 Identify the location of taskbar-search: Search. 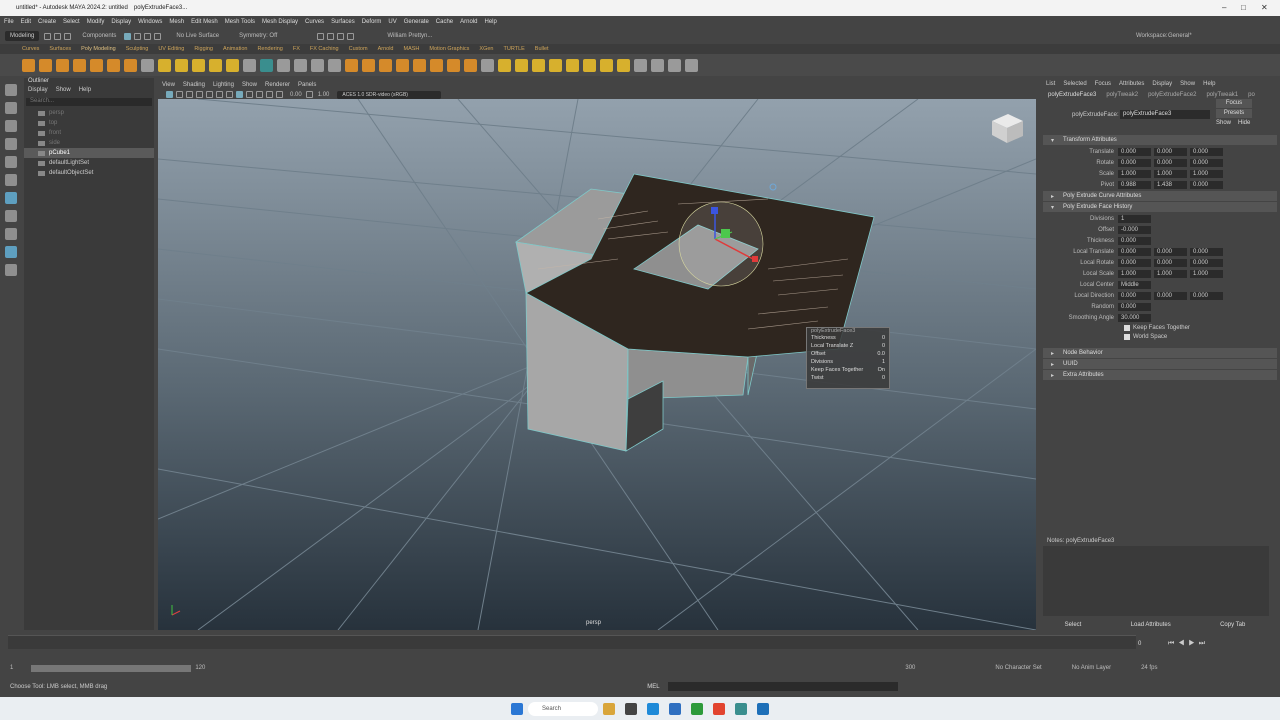
(563, 708).